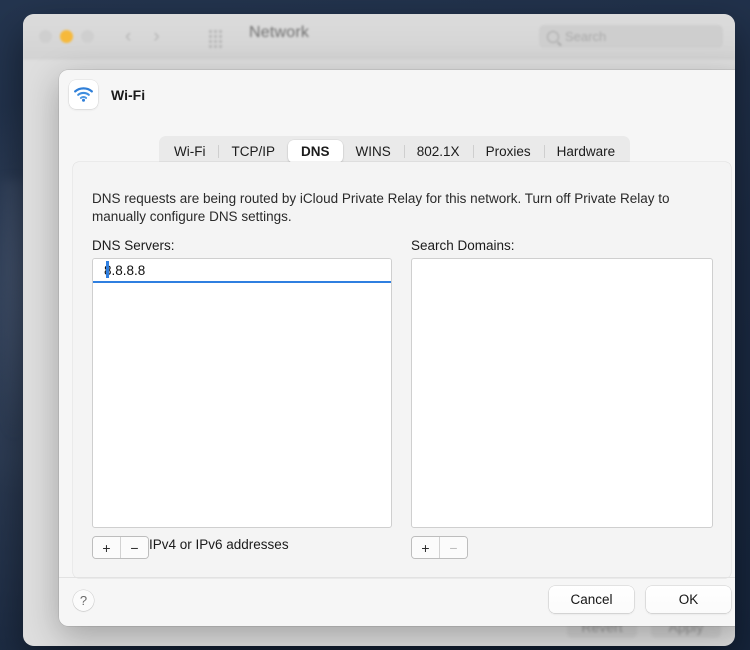 The image size is (750, 650). Describe the element at coordinates (586, 36) in the screenshot. I see `search-placeholder: Search` at that location.